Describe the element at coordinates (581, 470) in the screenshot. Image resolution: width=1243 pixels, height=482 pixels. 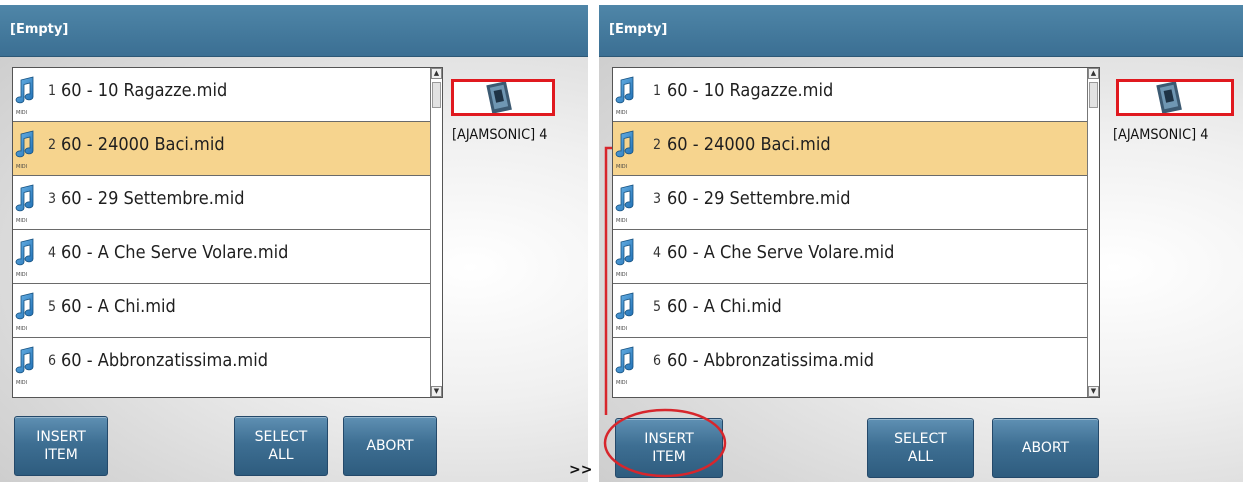
I see `step-arrow-label: >>` at that location.